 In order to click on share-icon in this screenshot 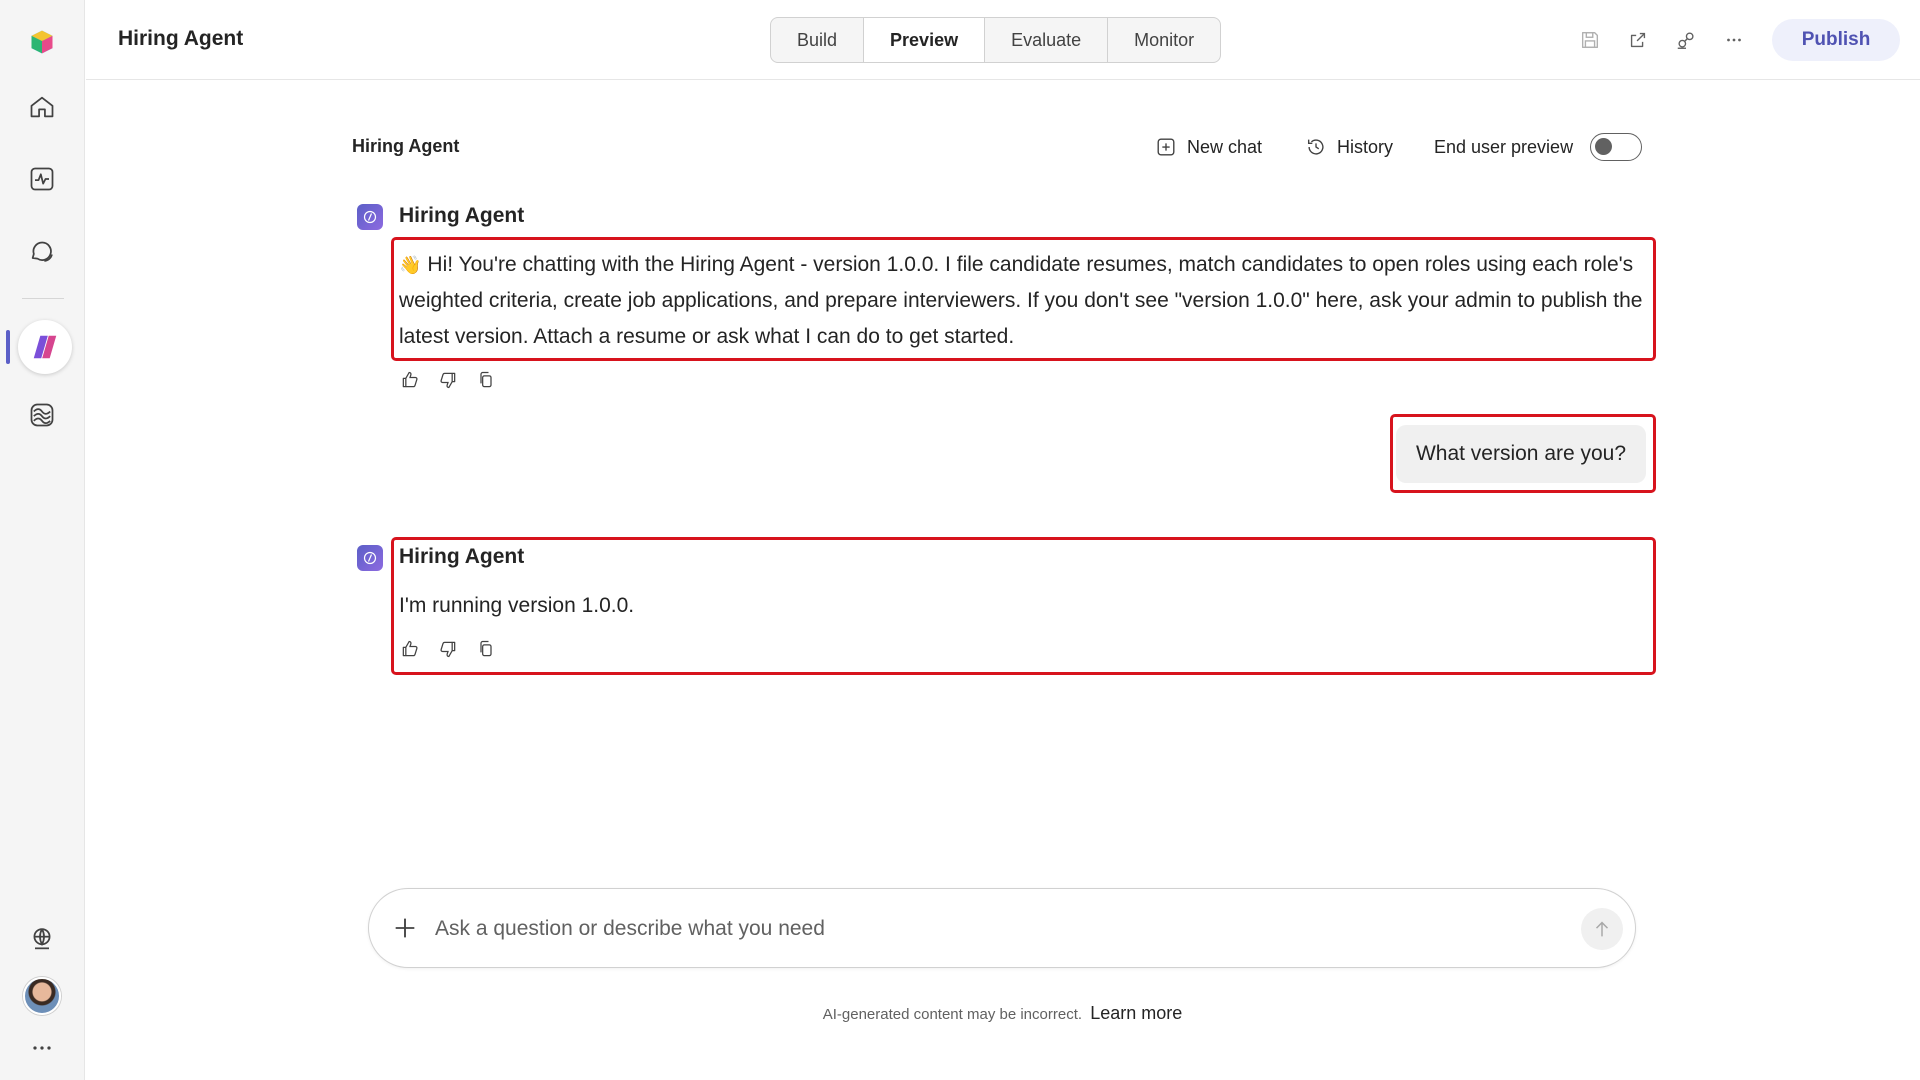, I will do `click(1638, 40)`.